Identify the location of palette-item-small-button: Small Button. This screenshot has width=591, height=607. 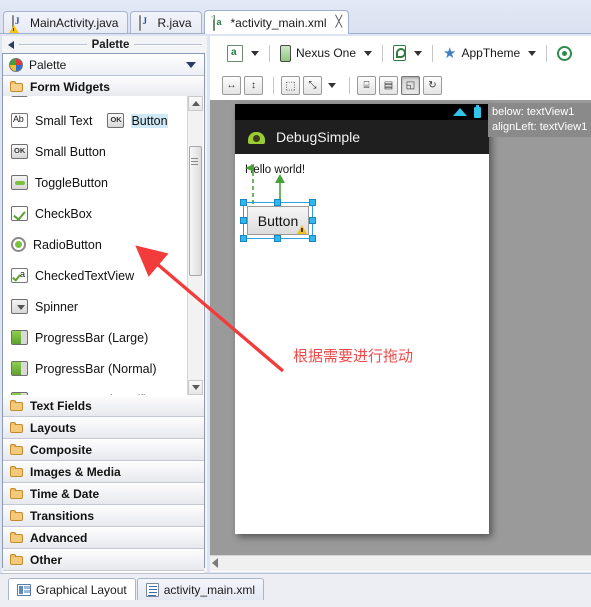
(103, 151).